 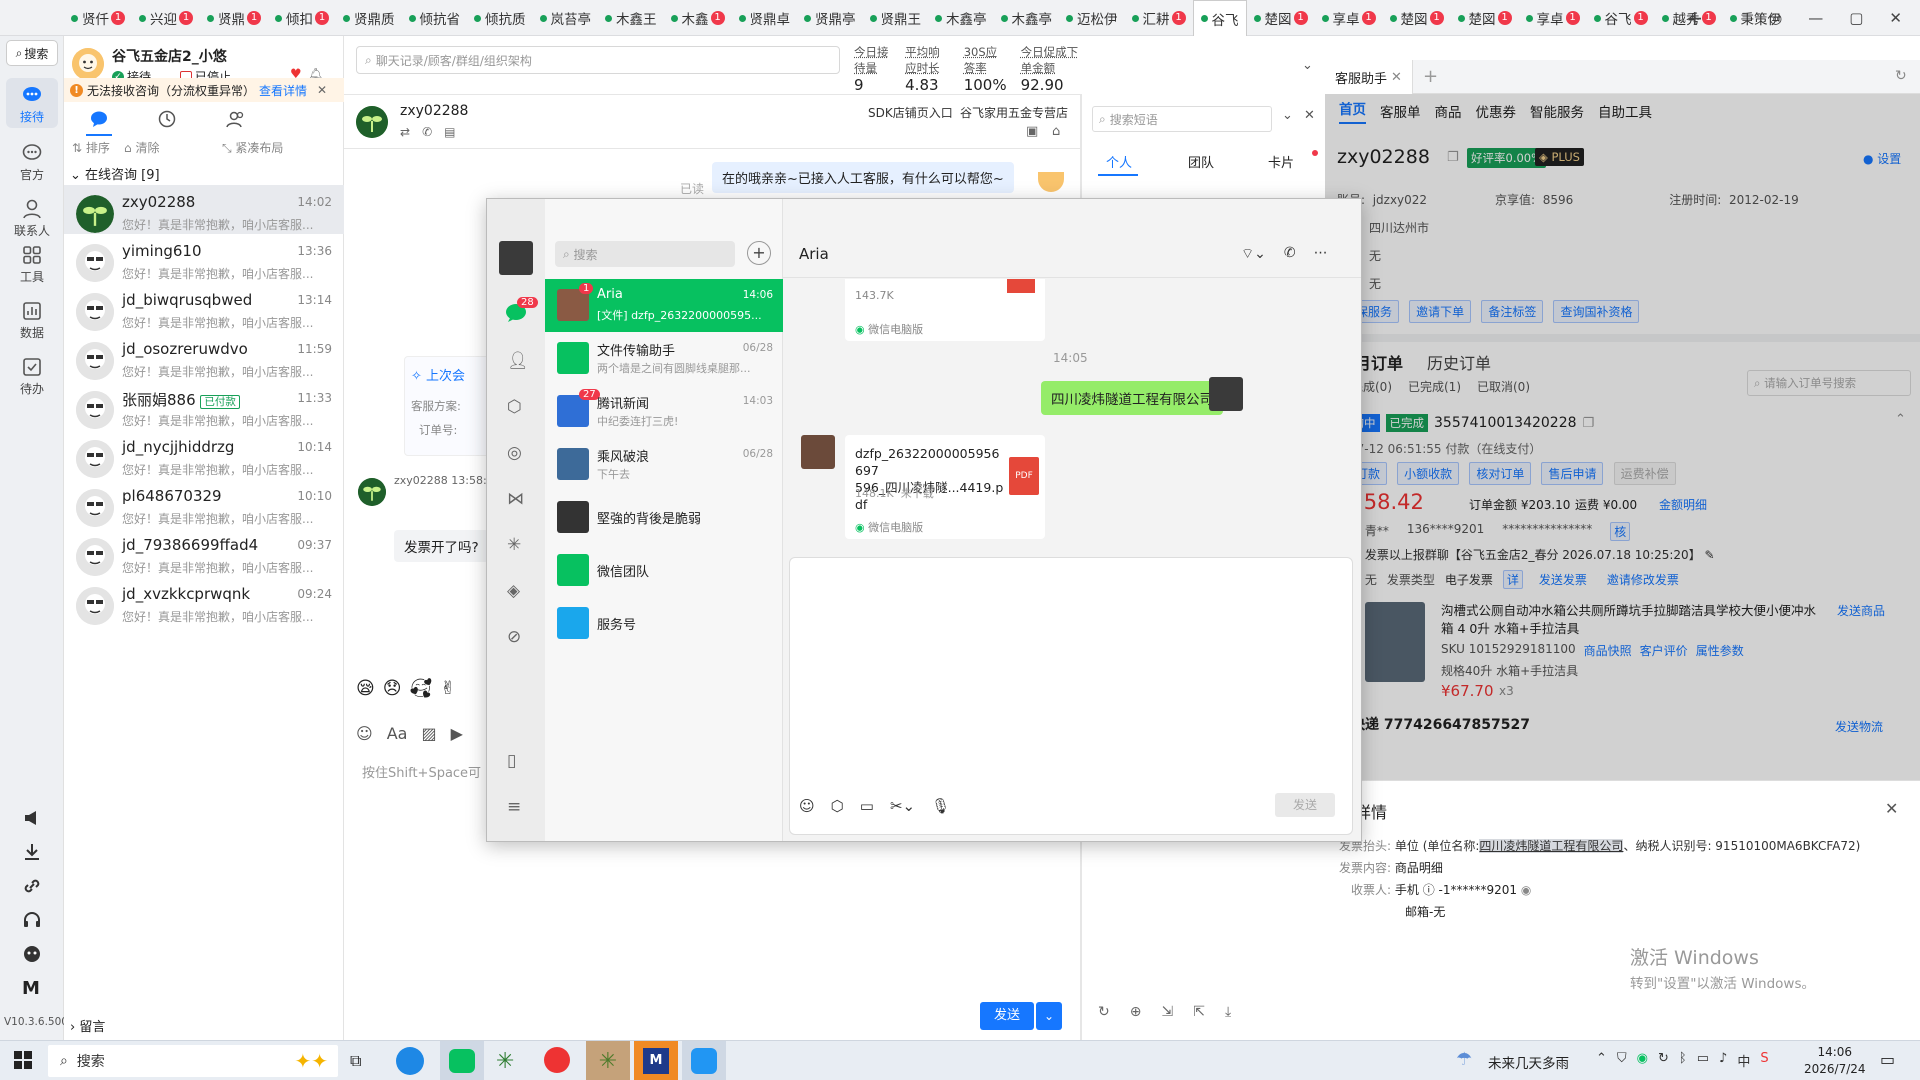 I want to click on nav-reception: 接待, so click(x=32, y=103).